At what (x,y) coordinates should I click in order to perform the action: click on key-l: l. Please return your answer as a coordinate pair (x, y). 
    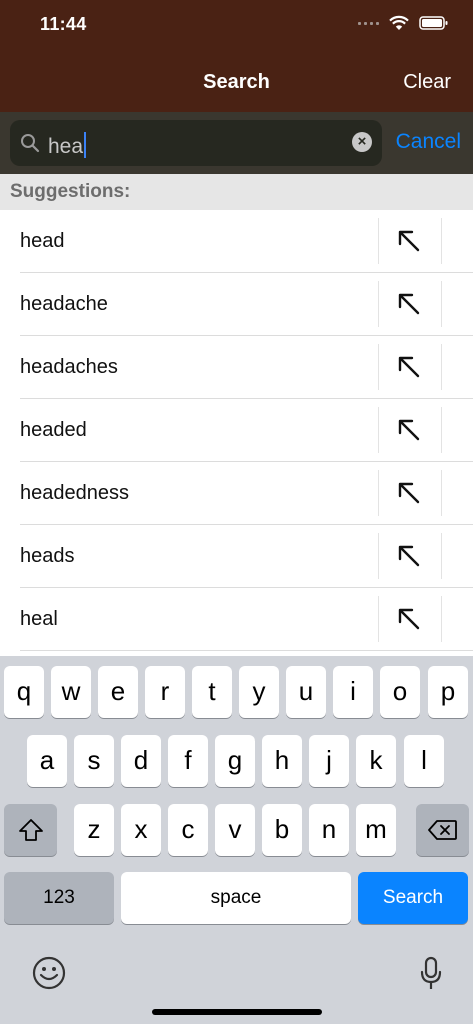
    Looking at the image, I should click on (424, 761).